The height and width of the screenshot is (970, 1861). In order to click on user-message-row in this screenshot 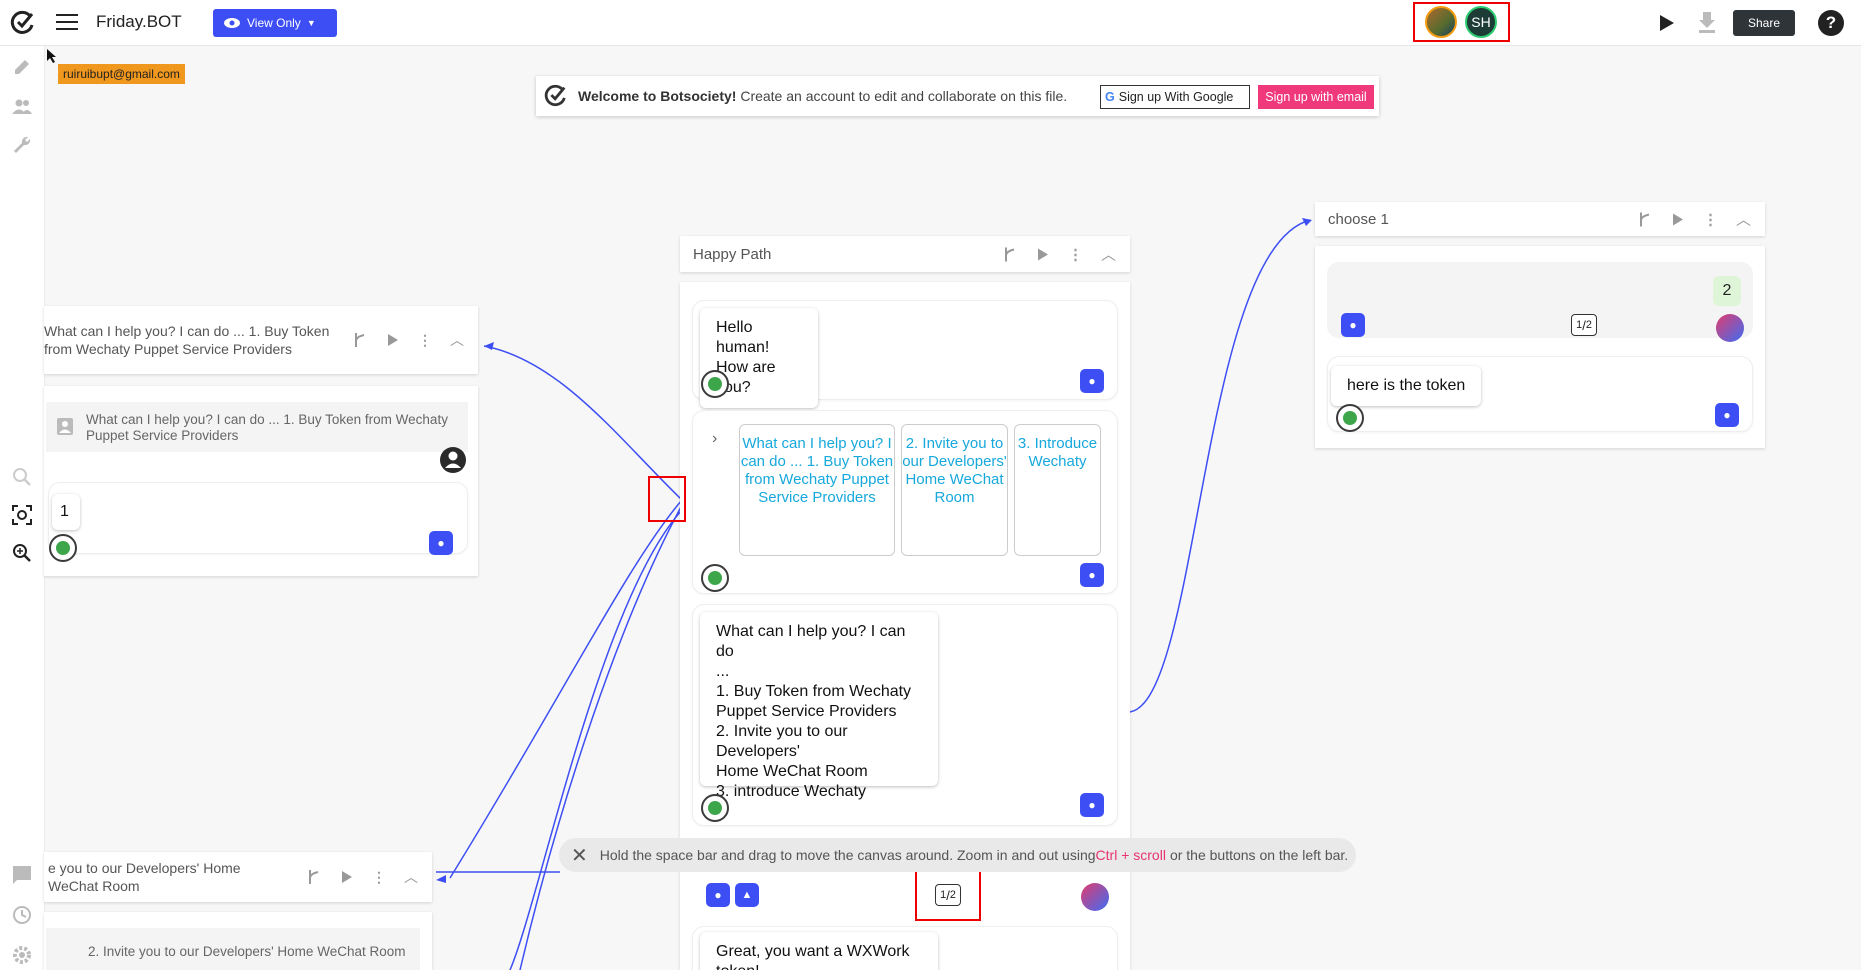, I will do `click(1540, 300)`.